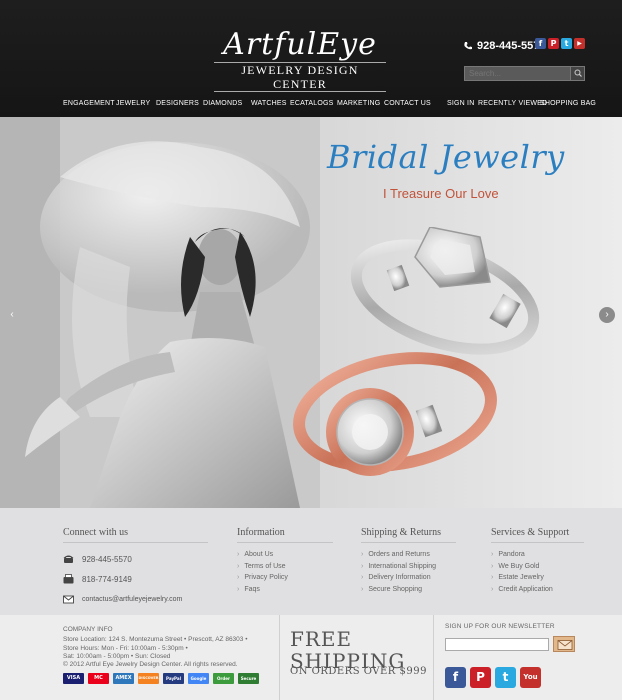  I want to click on nav-ecatalogs: ECATALOGS, so click(312, 103).